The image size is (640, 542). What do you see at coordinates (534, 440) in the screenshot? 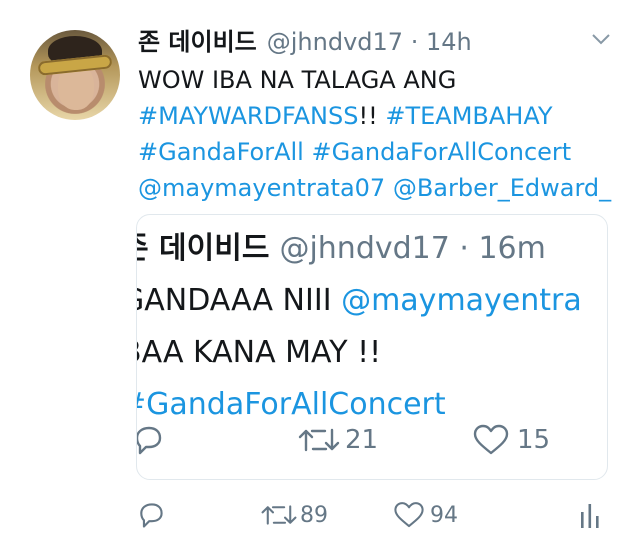
I see `quoted-like-count: 15` at bounding box center [534, 440].